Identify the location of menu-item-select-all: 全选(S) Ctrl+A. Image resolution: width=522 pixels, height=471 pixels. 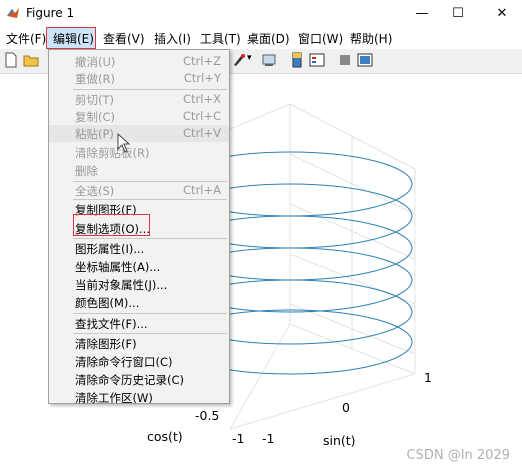
(139, 190).